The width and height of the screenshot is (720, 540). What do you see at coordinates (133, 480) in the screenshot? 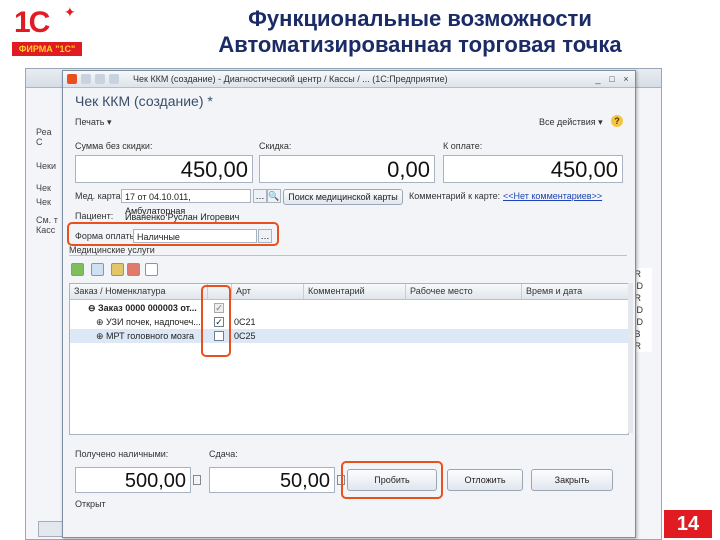
I see `received-field: 500,00` at bounding box center [133, 480].